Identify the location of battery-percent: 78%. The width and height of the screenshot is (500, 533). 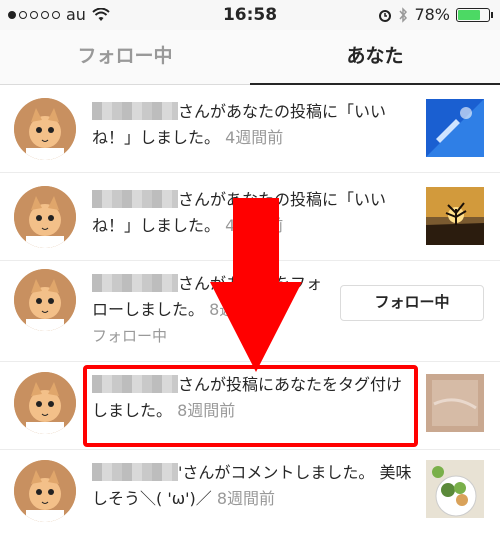
(432, 14).